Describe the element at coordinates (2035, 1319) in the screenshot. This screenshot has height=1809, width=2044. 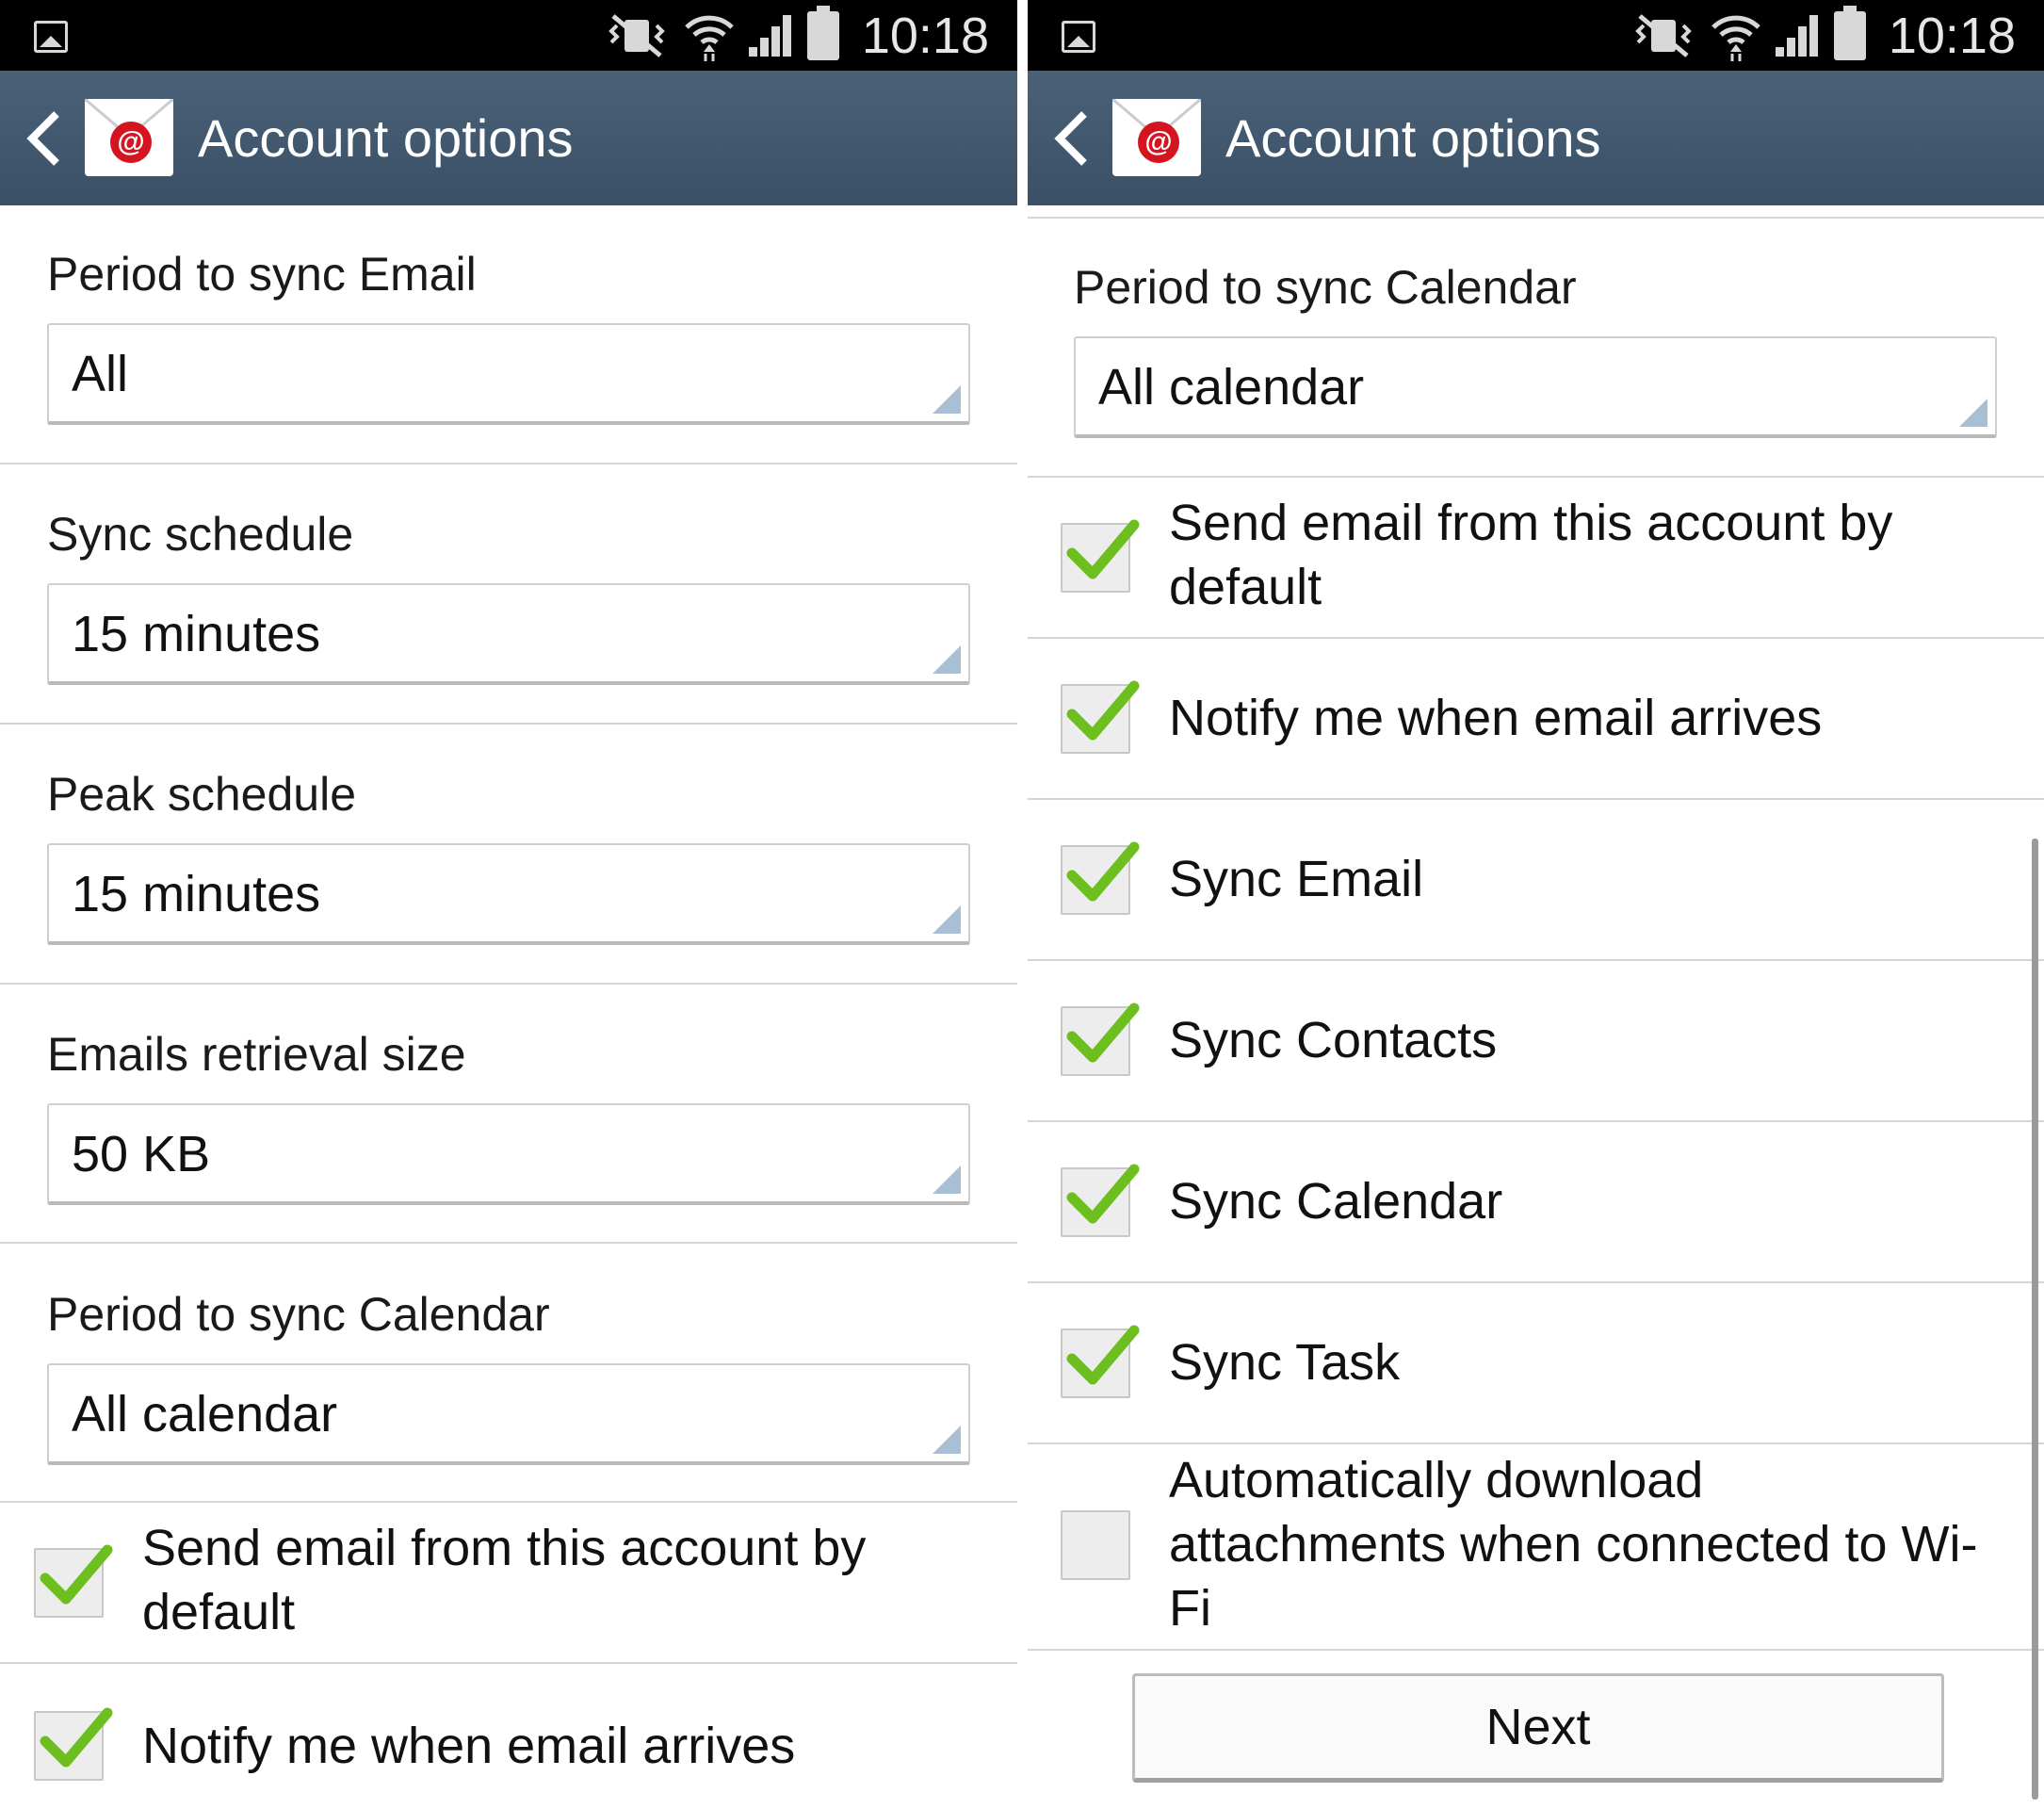
I see `scrollbar` at that location.